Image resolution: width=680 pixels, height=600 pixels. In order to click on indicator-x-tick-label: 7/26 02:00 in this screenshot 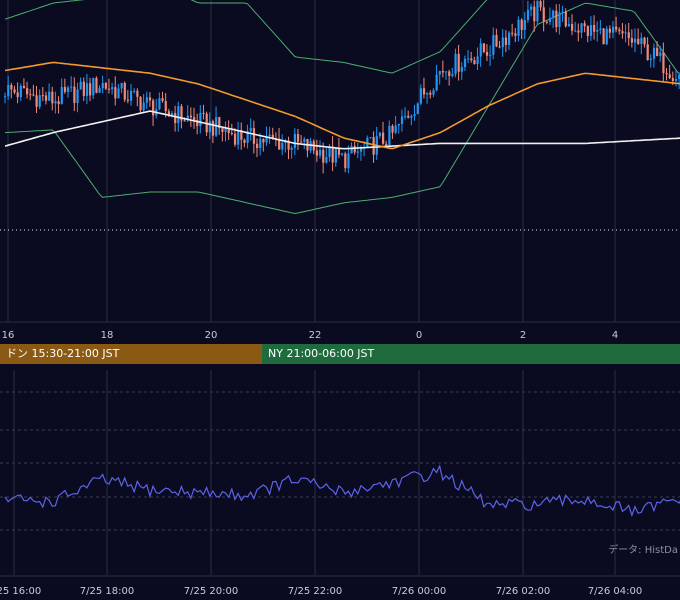, I will do `click(523, 591)`.